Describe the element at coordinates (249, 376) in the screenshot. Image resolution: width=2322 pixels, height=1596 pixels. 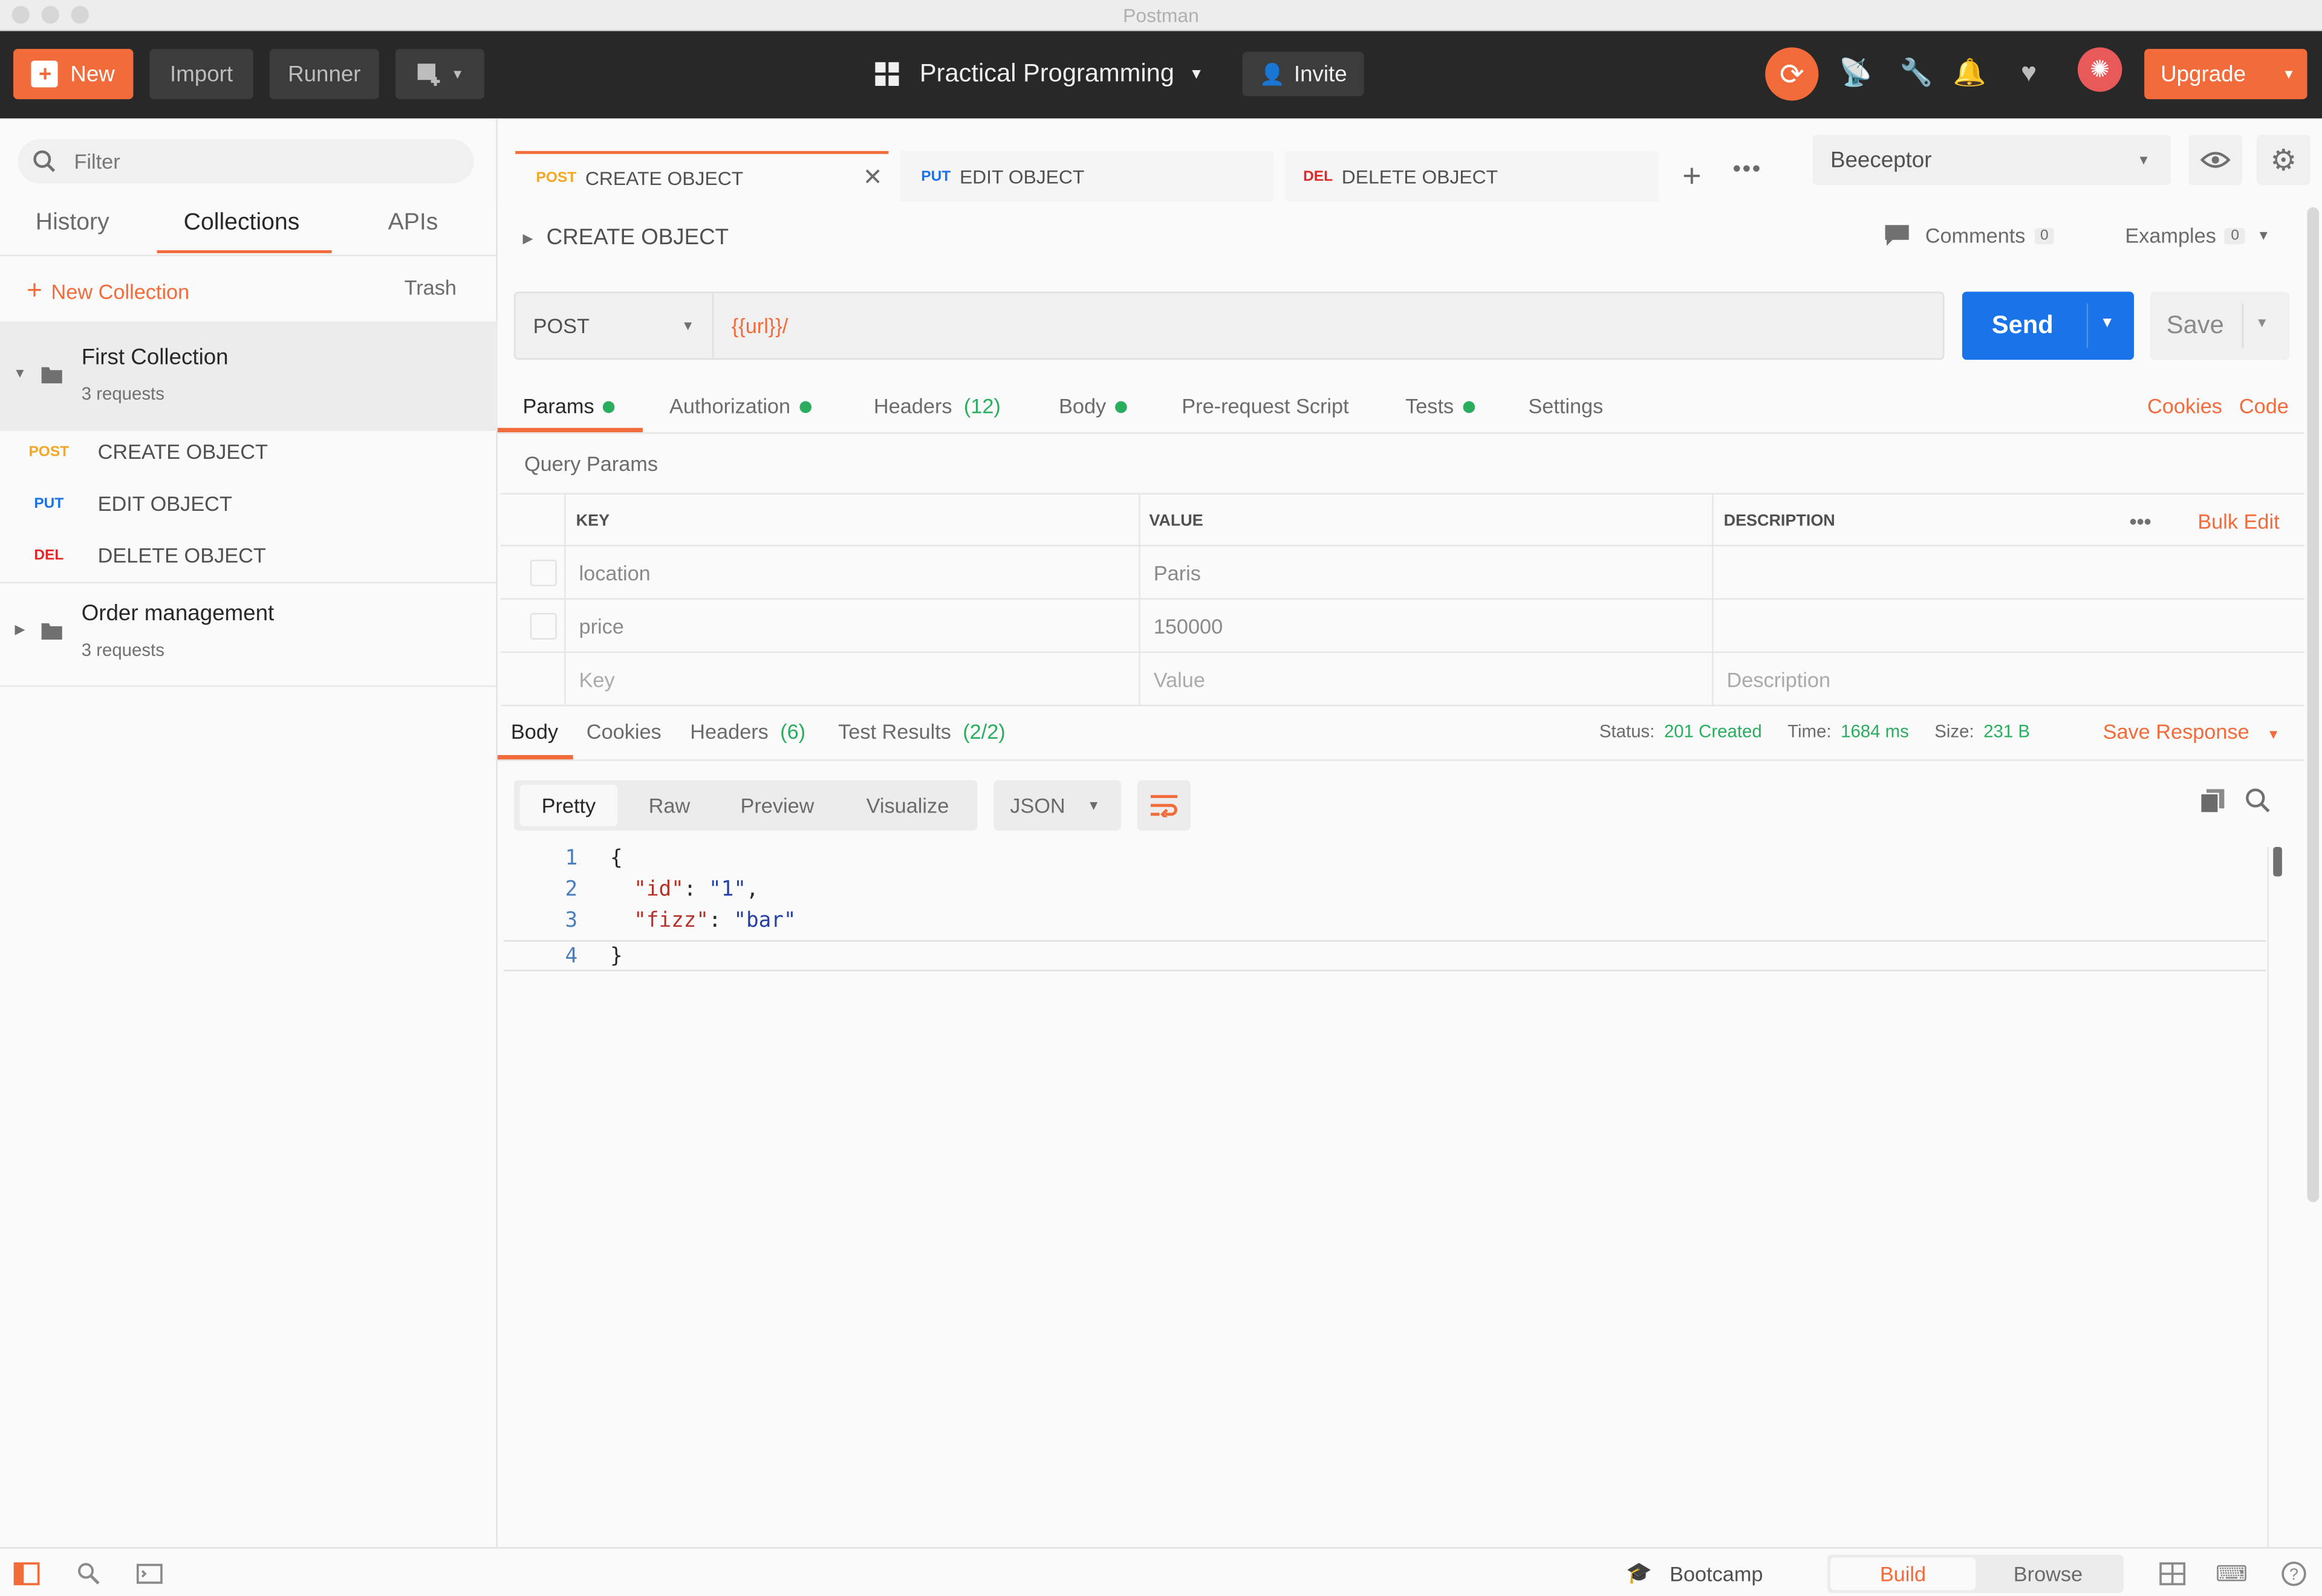
I see `collection-first: ▼ First Collection 3 requests` at that location.